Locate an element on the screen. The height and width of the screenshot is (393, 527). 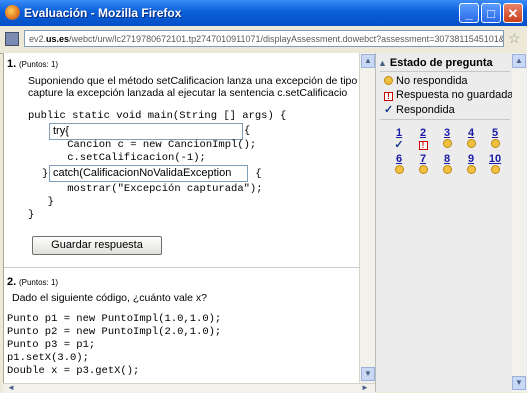
window-title: Evaluación - Mozilla Firefox is located at coordinates (103, 13).